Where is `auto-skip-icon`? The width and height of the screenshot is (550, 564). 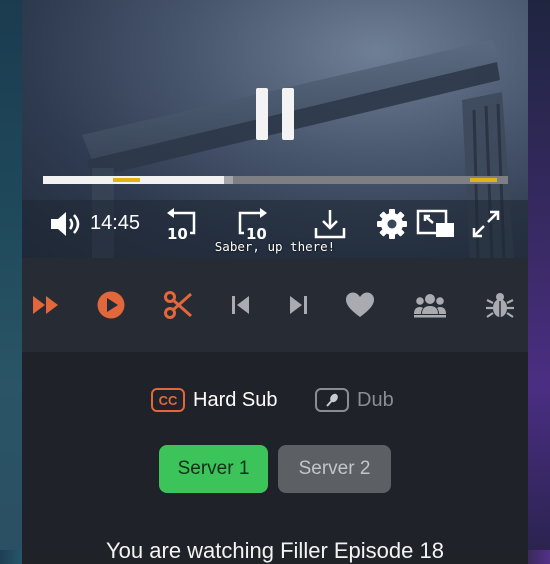 auto-skip-icon is located at coordinates (178, 305).